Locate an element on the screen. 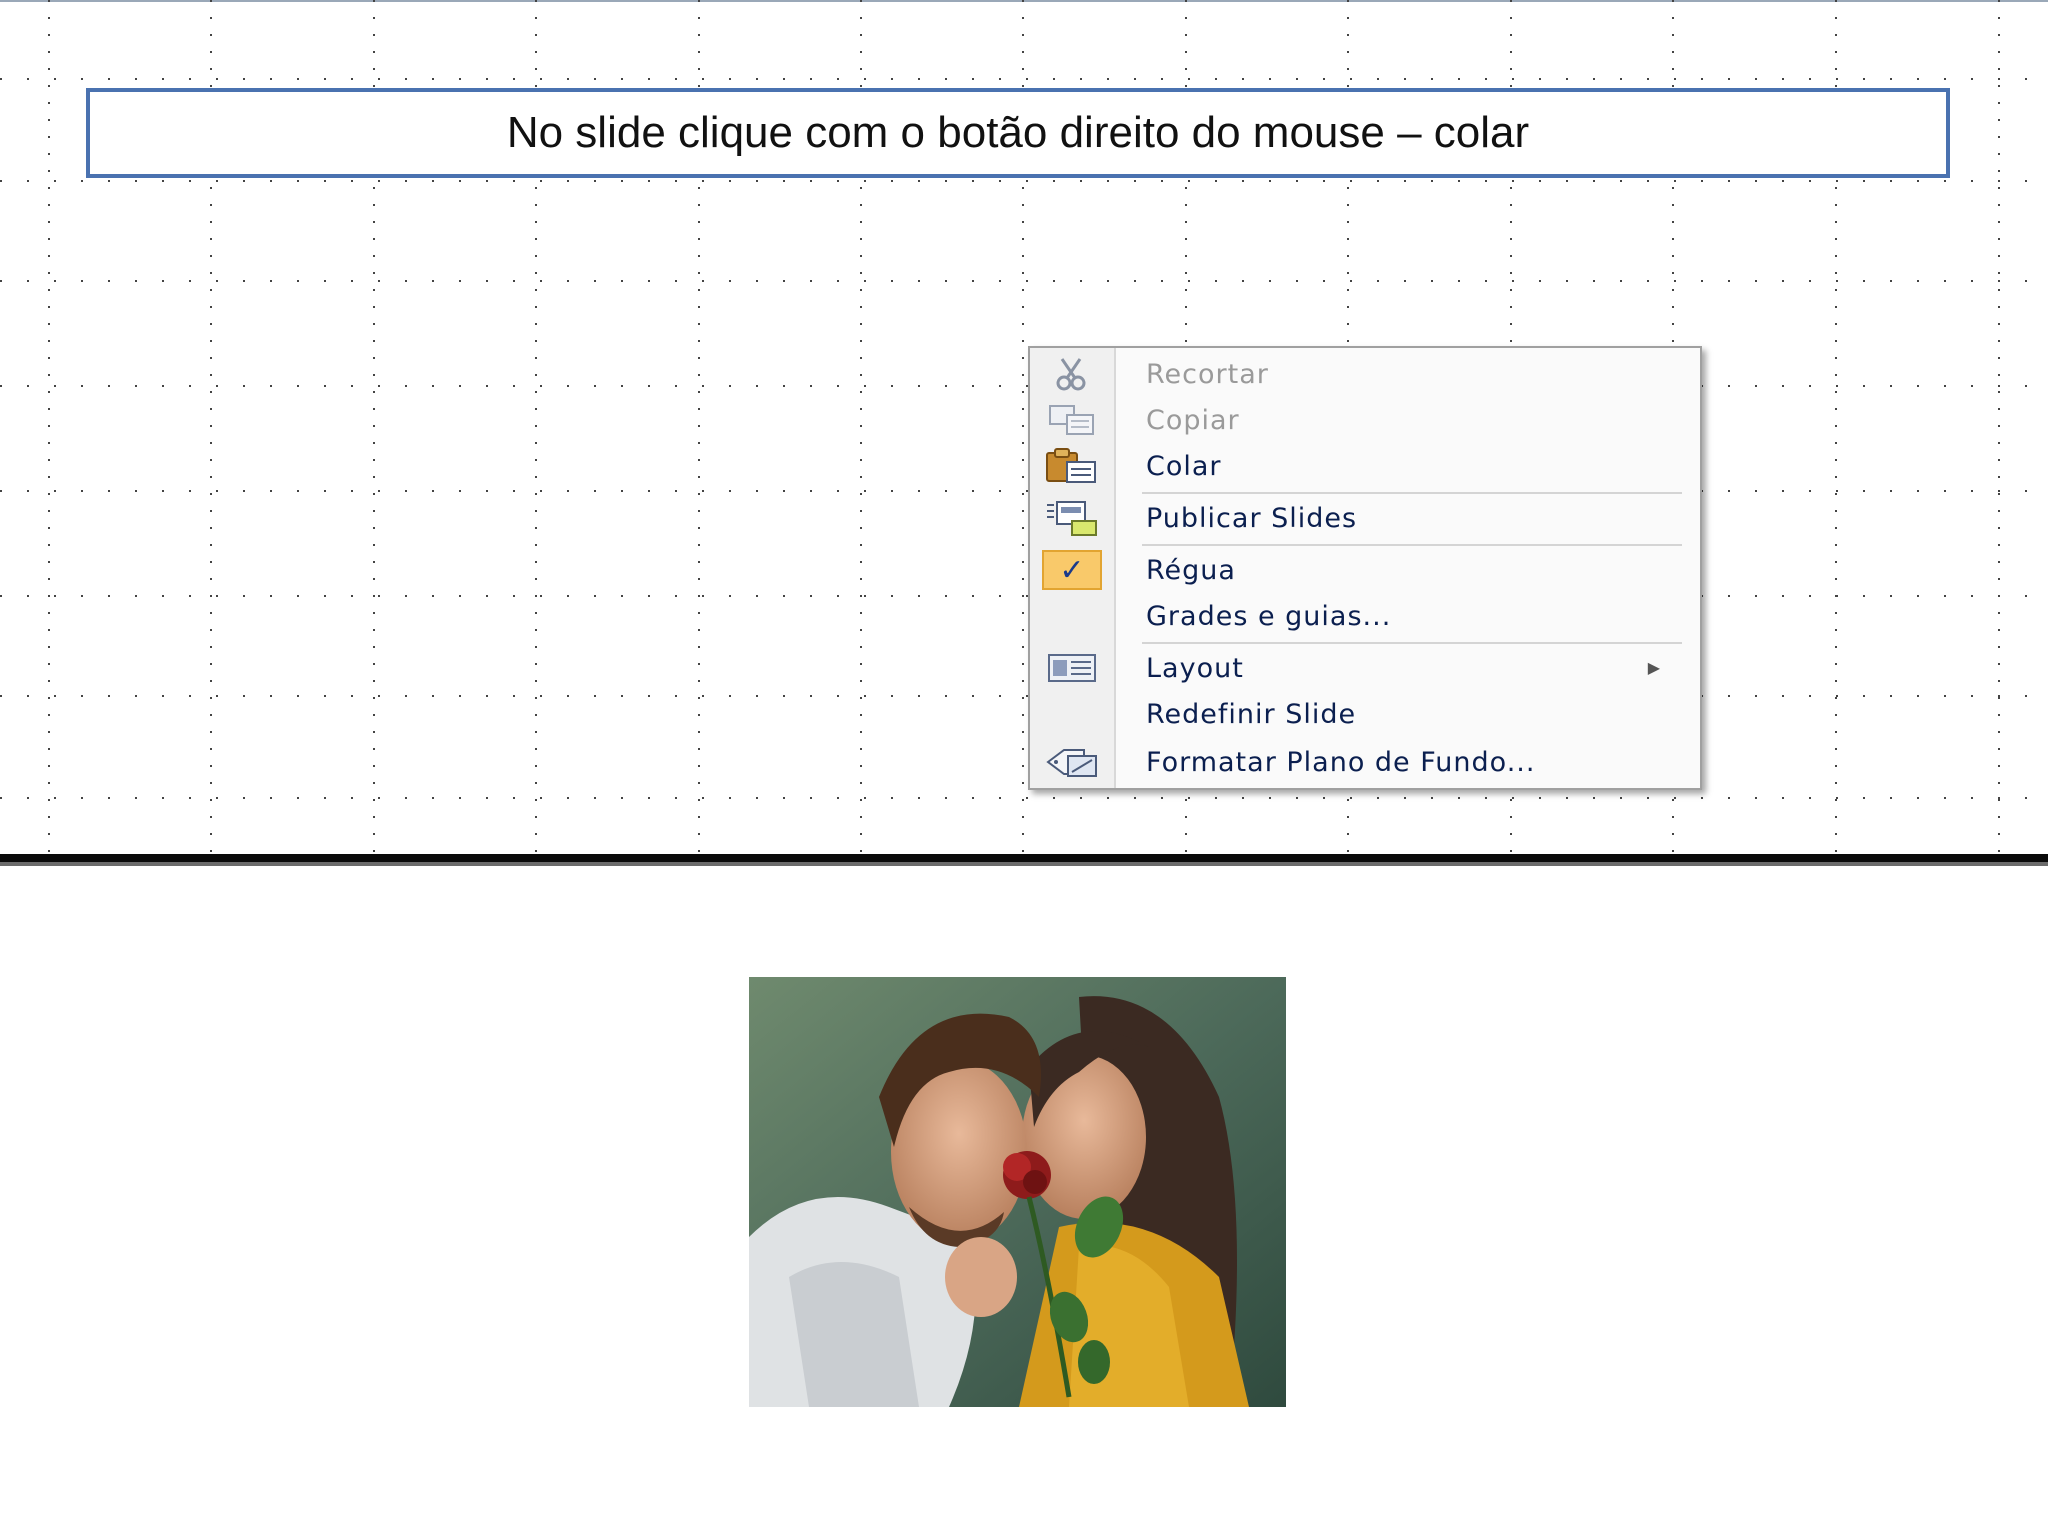 This screenshot has height=1536, width=2048. checkmark-icon: ✓ is located at coordinates (1072, 570).